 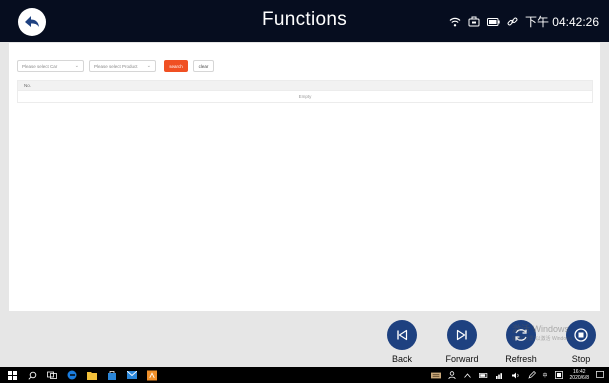 I want to click on wifi-icon, so click(x=455, y=21).